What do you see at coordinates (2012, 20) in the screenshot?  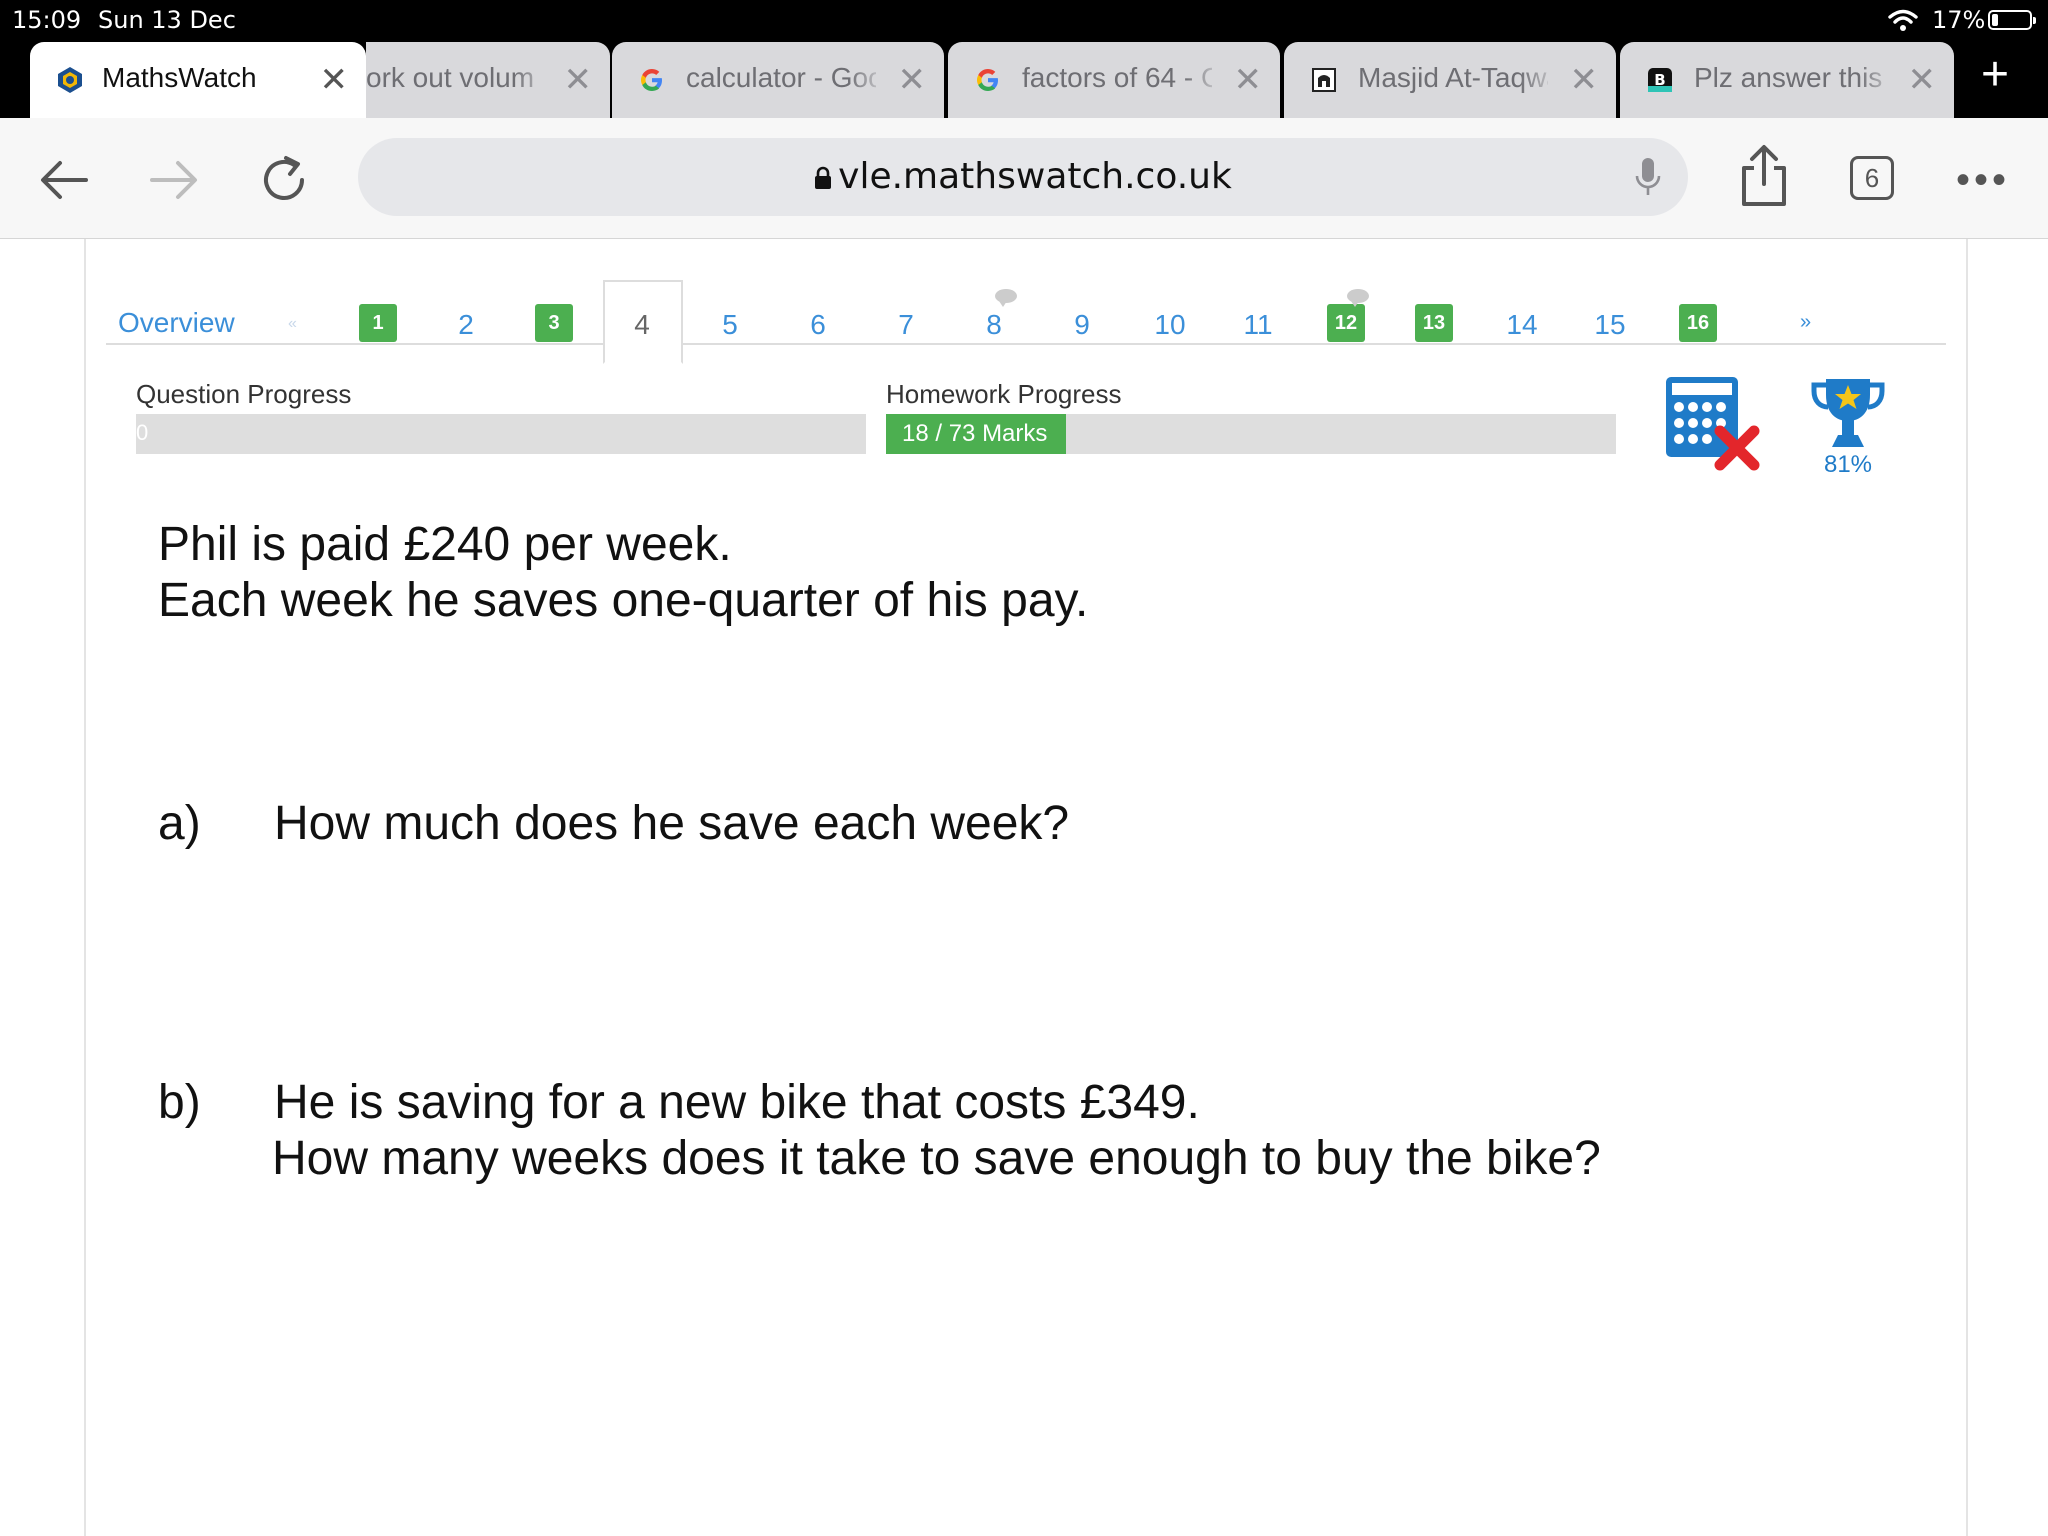 I see `battery-icon` at bounding box center [2012, 20].